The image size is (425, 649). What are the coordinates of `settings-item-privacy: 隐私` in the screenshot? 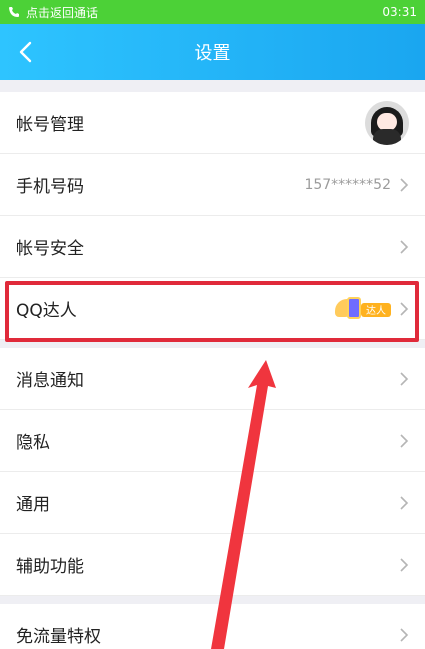 It's located at (212, 441).